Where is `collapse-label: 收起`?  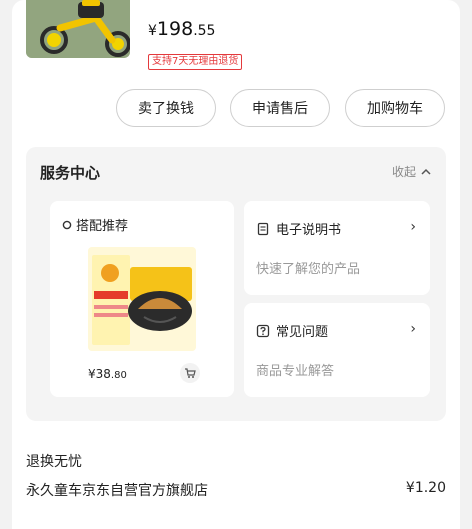
collapse-label: 收起 is located at coordinates (403, 172).